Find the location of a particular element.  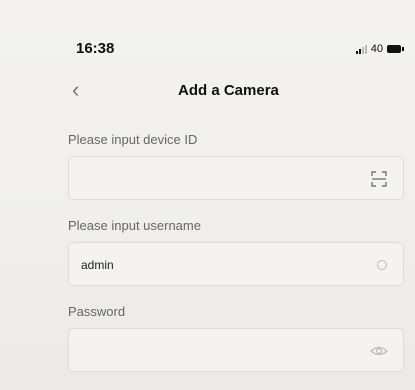

eye-icon is located at coordinates (379, 351).